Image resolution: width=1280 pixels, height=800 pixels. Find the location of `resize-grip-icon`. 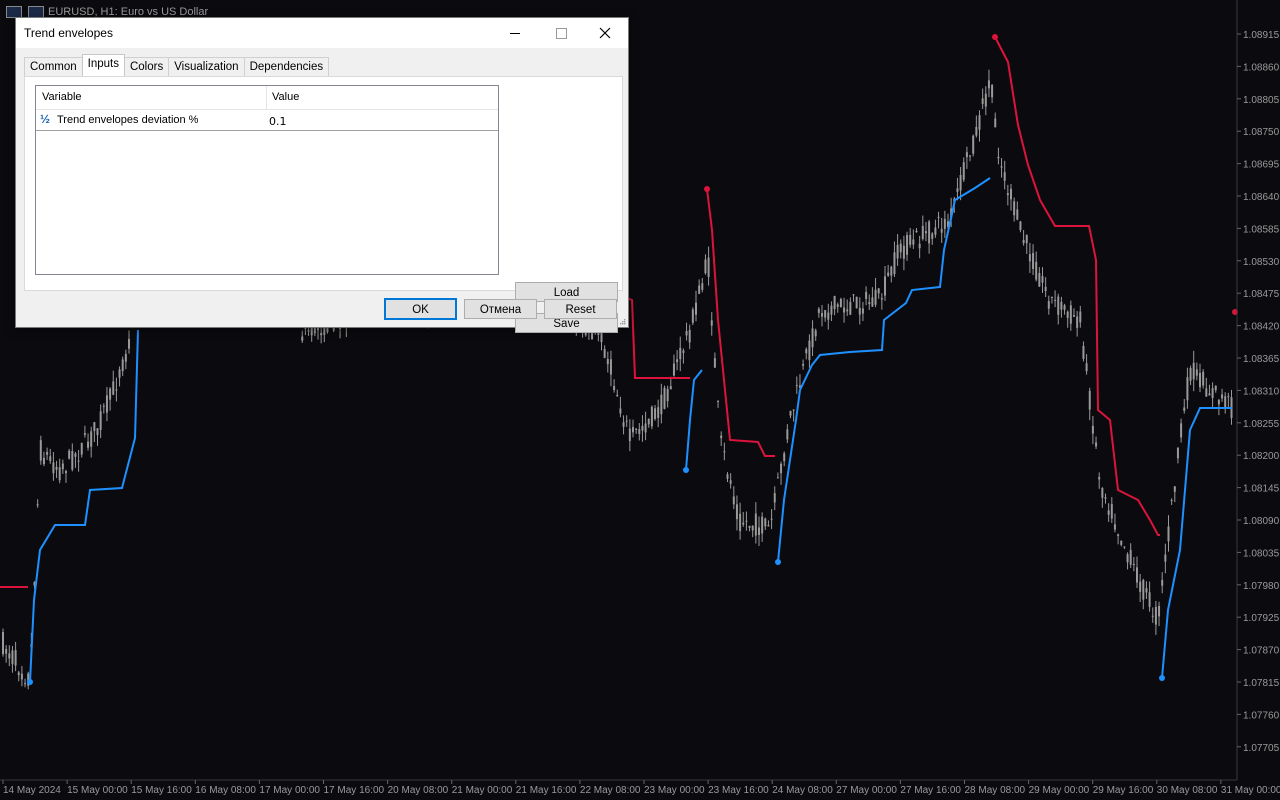

resize-grip-icon is located at coordinates (622, 321).